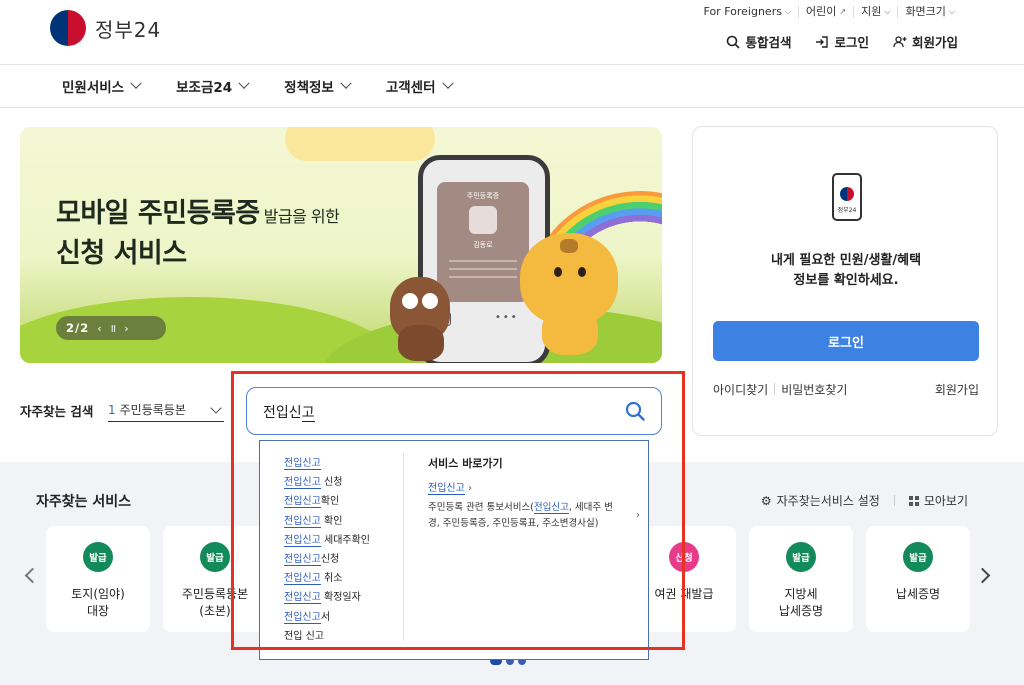 This screenshot has width=1024, height=685. I want to click on site-logo: 정부24, so click(105, 28).